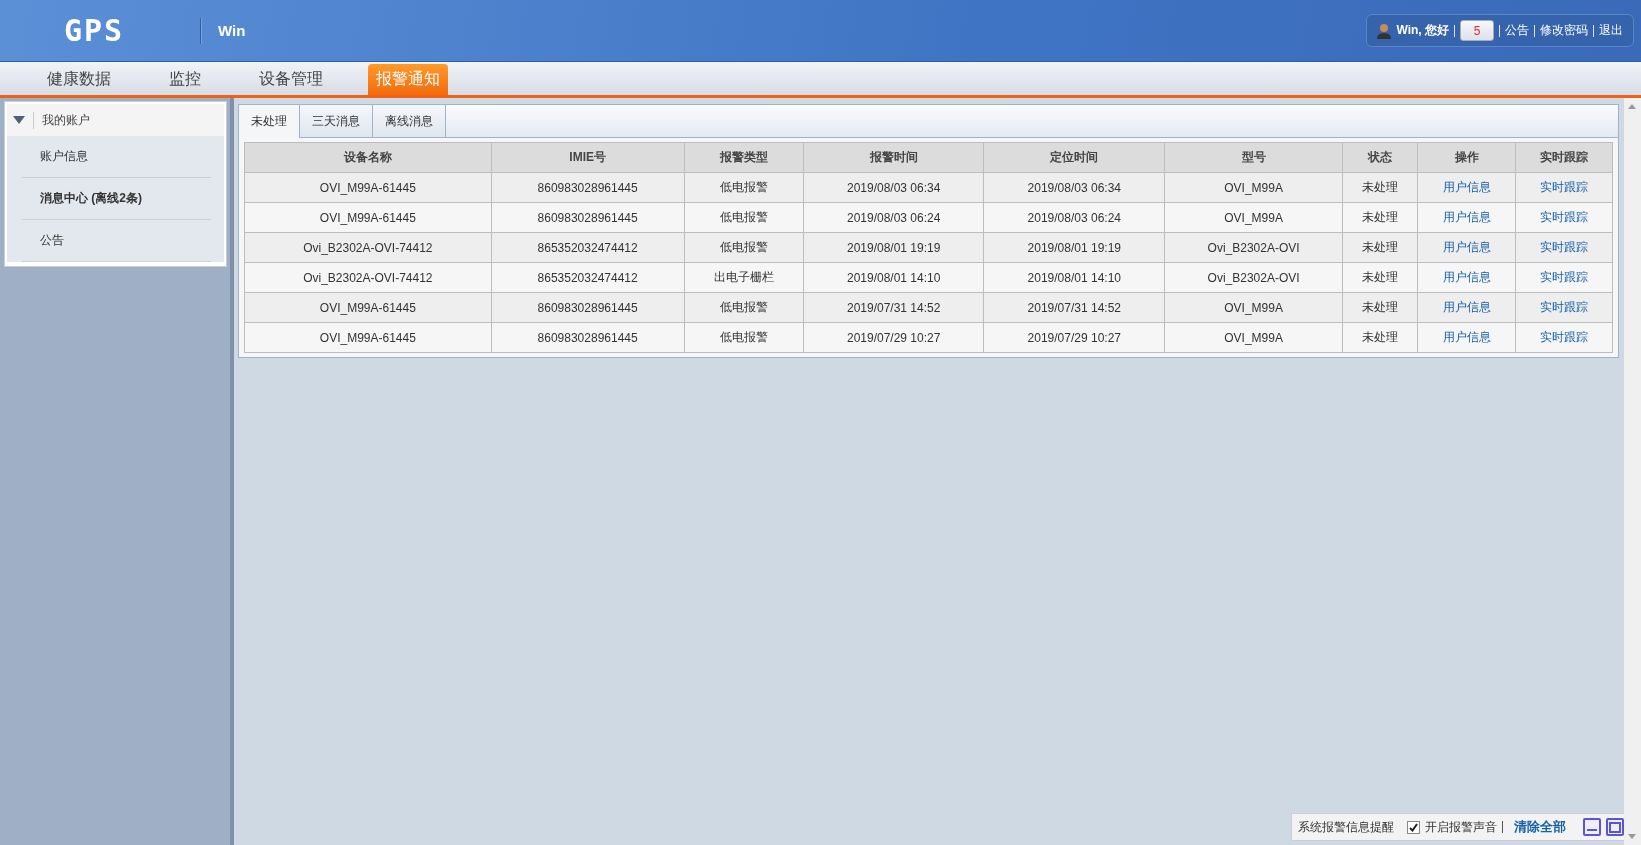 The width and height of the screenshot is (1641, 845). What do you see at coordinates (116, 241) in the screenshot?
I see `sidebar-item: 公告` at bounding box center [116, 241].